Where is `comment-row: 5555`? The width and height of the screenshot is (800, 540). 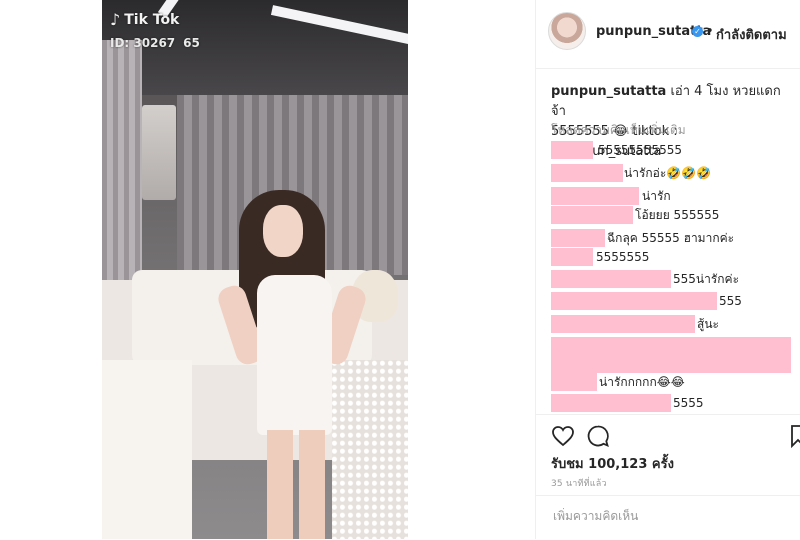
comment-row: 5555 is located at coordinates (627, 403).